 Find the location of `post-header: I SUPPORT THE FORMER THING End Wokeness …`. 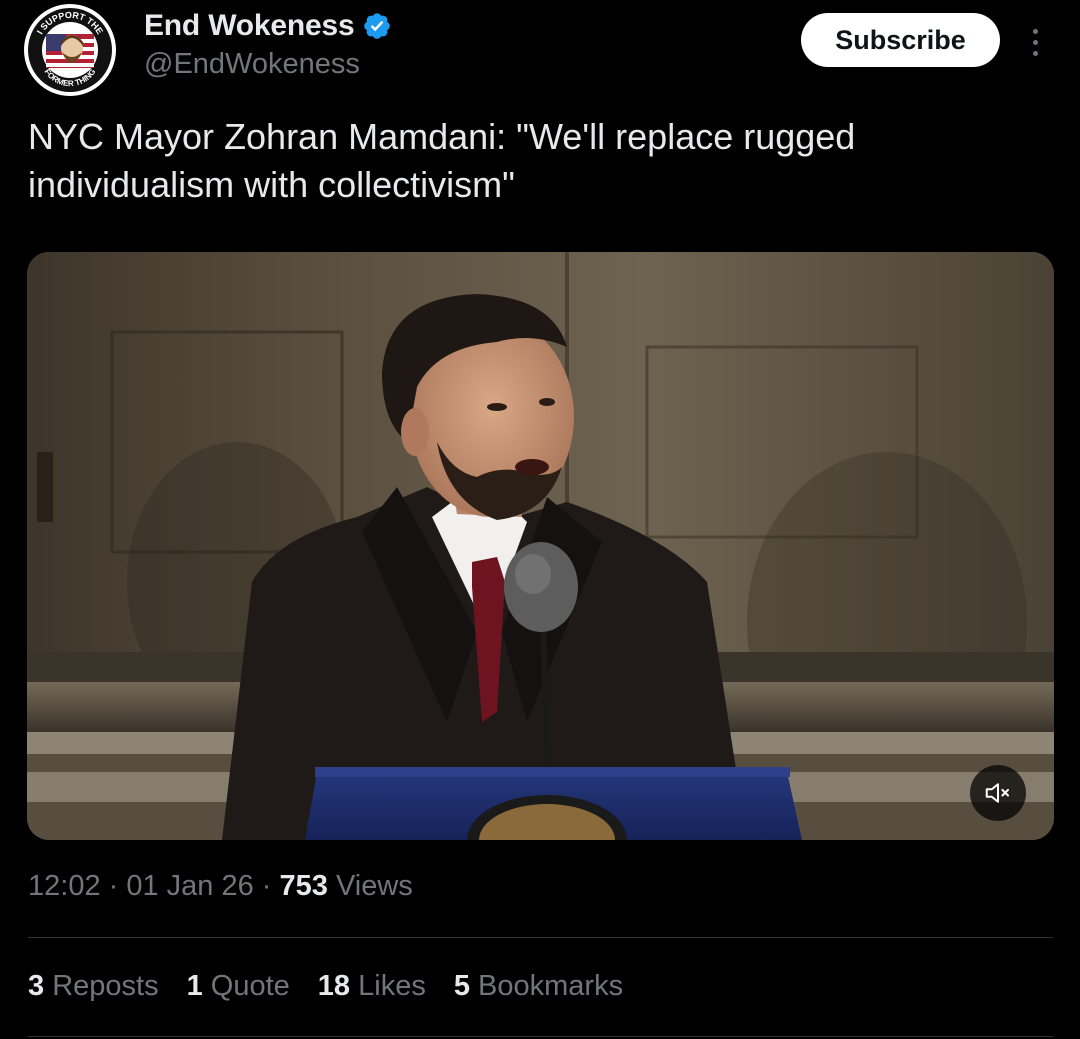

post-header: I SUPPORT THE FORMER THING End Wokeness … is located at coordinates (540, 55).